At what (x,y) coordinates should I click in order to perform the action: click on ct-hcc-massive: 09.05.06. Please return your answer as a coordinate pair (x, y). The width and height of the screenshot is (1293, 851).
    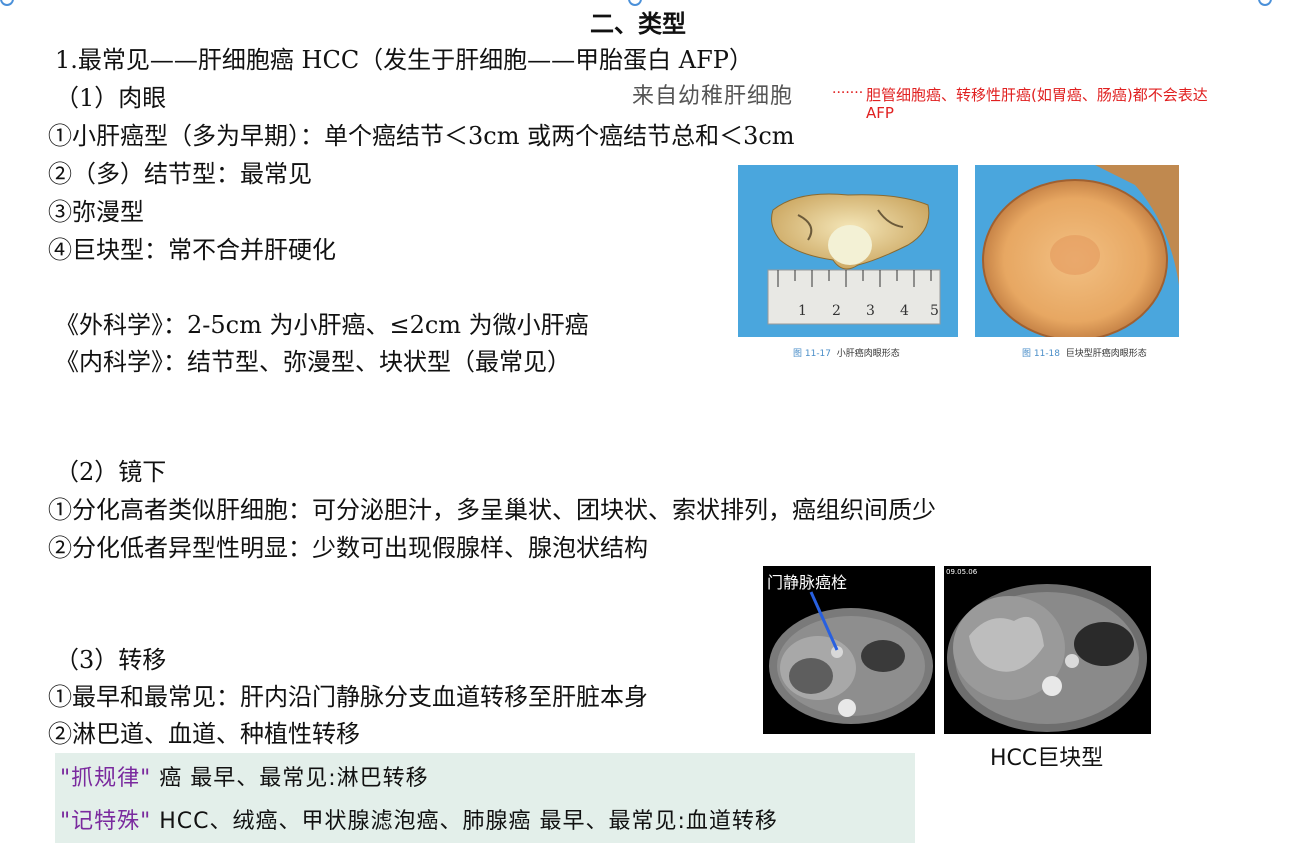
    Looking at the image, I should click on (1047, 650).